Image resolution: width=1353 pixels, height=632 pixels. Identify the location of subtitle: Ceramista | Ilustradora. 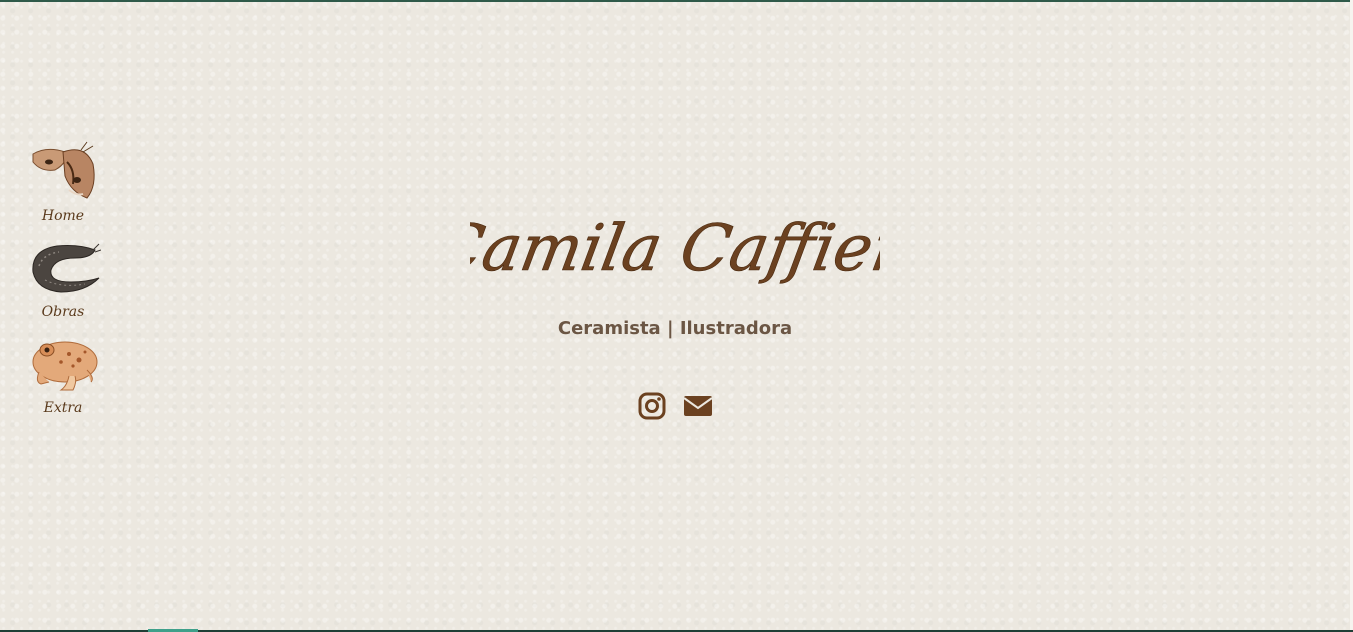
(675, 328).